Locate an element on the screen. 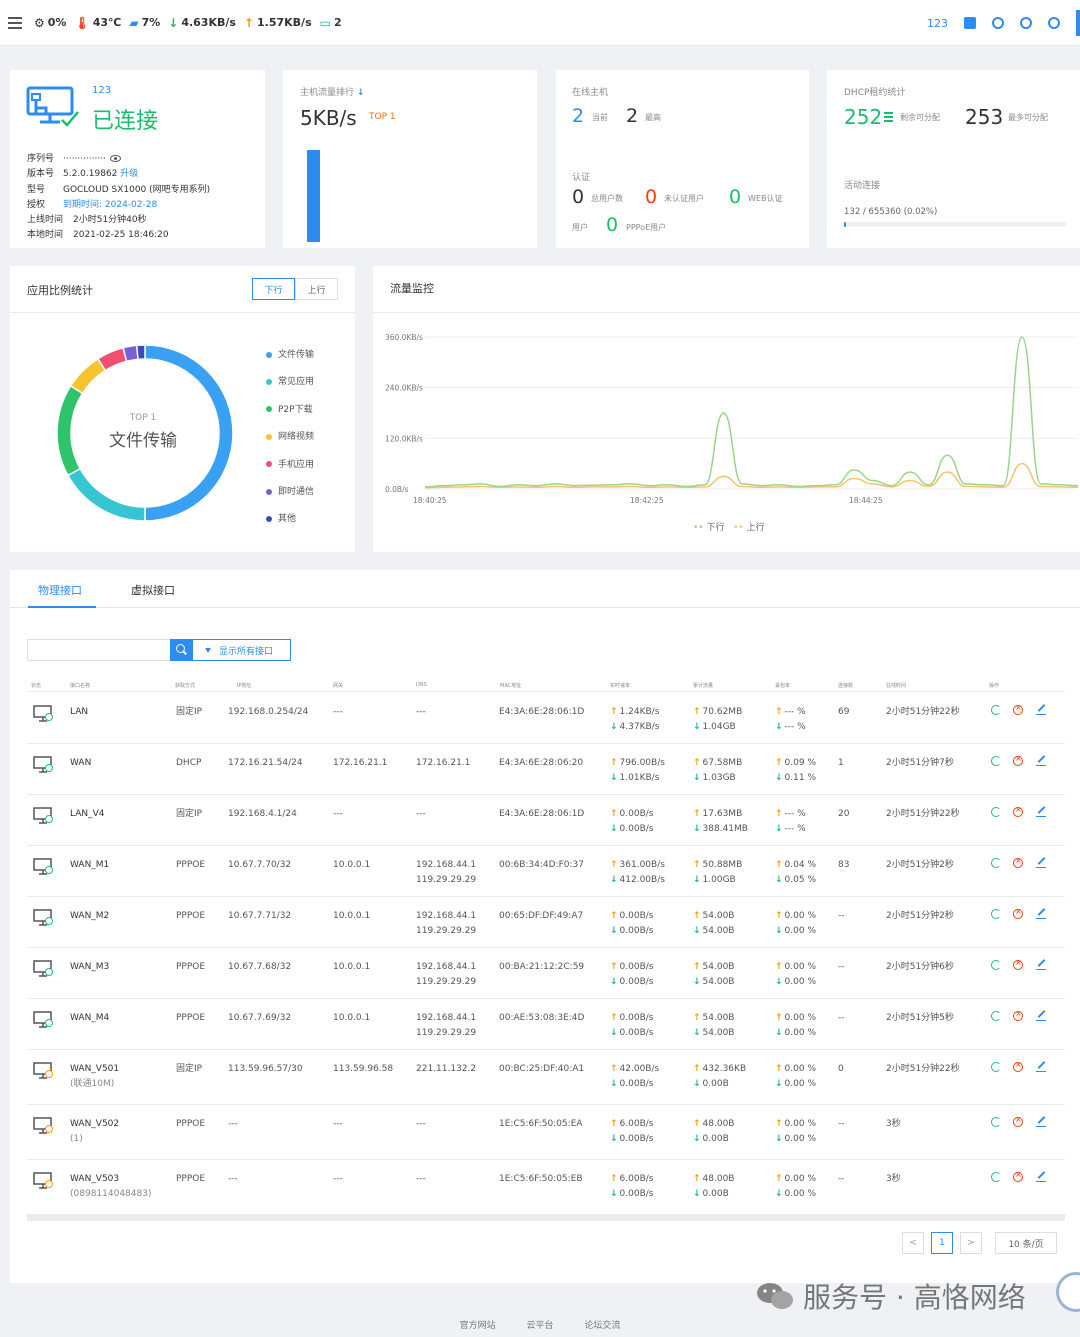 The image size is (1080, 1337). tab-download: 下行 is located at coordinates (273, 289).